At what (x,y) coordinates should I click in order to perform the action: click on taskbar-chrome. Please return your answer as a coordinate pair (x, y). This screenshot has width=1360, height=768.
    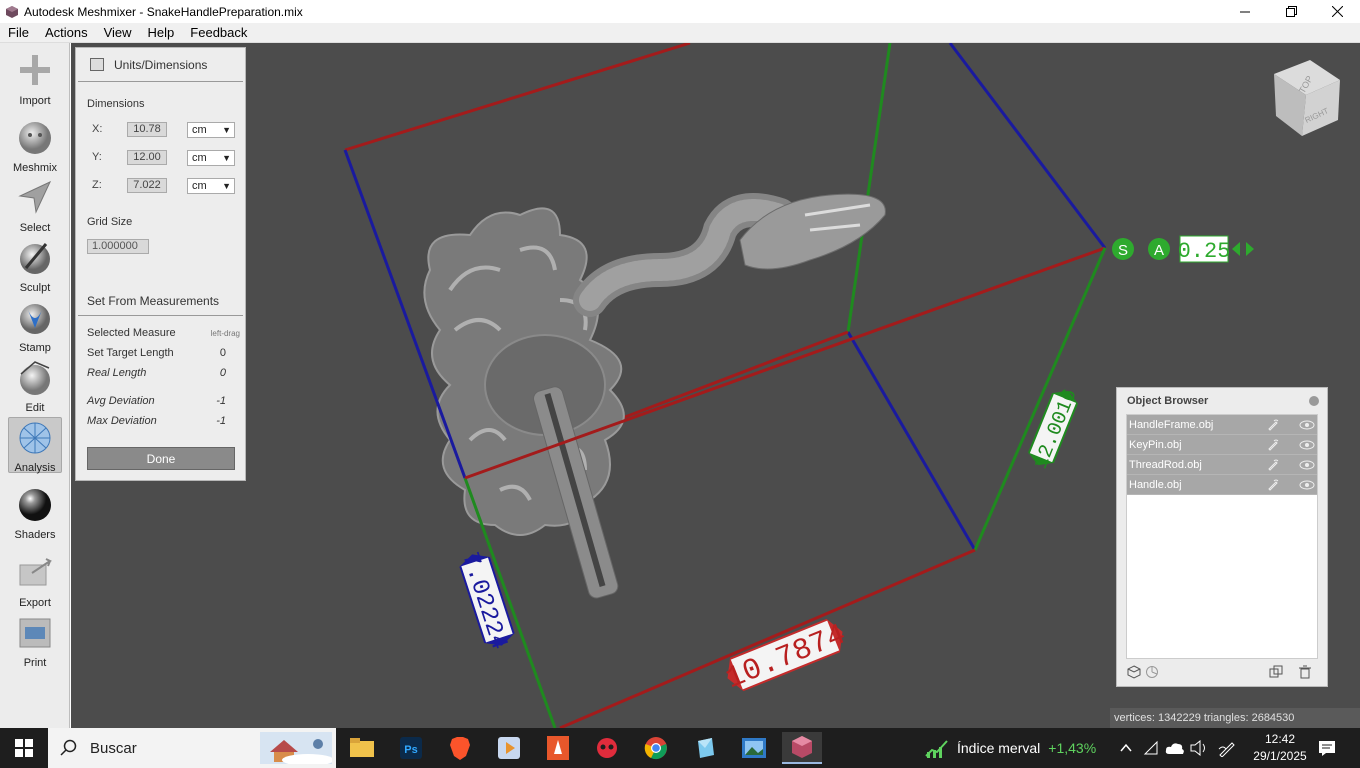
    Looking at the image, I should click on (656, 748).